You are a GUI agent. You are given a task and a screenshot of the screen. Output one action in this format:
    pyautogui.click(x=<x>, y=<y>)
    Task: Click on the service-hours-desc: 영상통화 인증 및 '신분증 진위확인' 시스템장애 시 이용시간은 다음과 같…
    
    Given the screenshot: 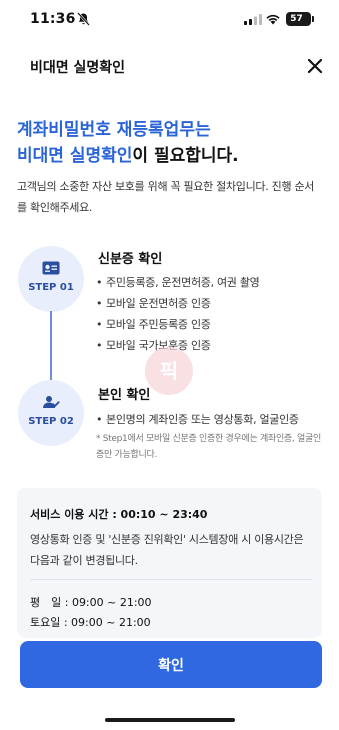 What is the action you would take?
    pyautogui.click(x=167, y=550)
    